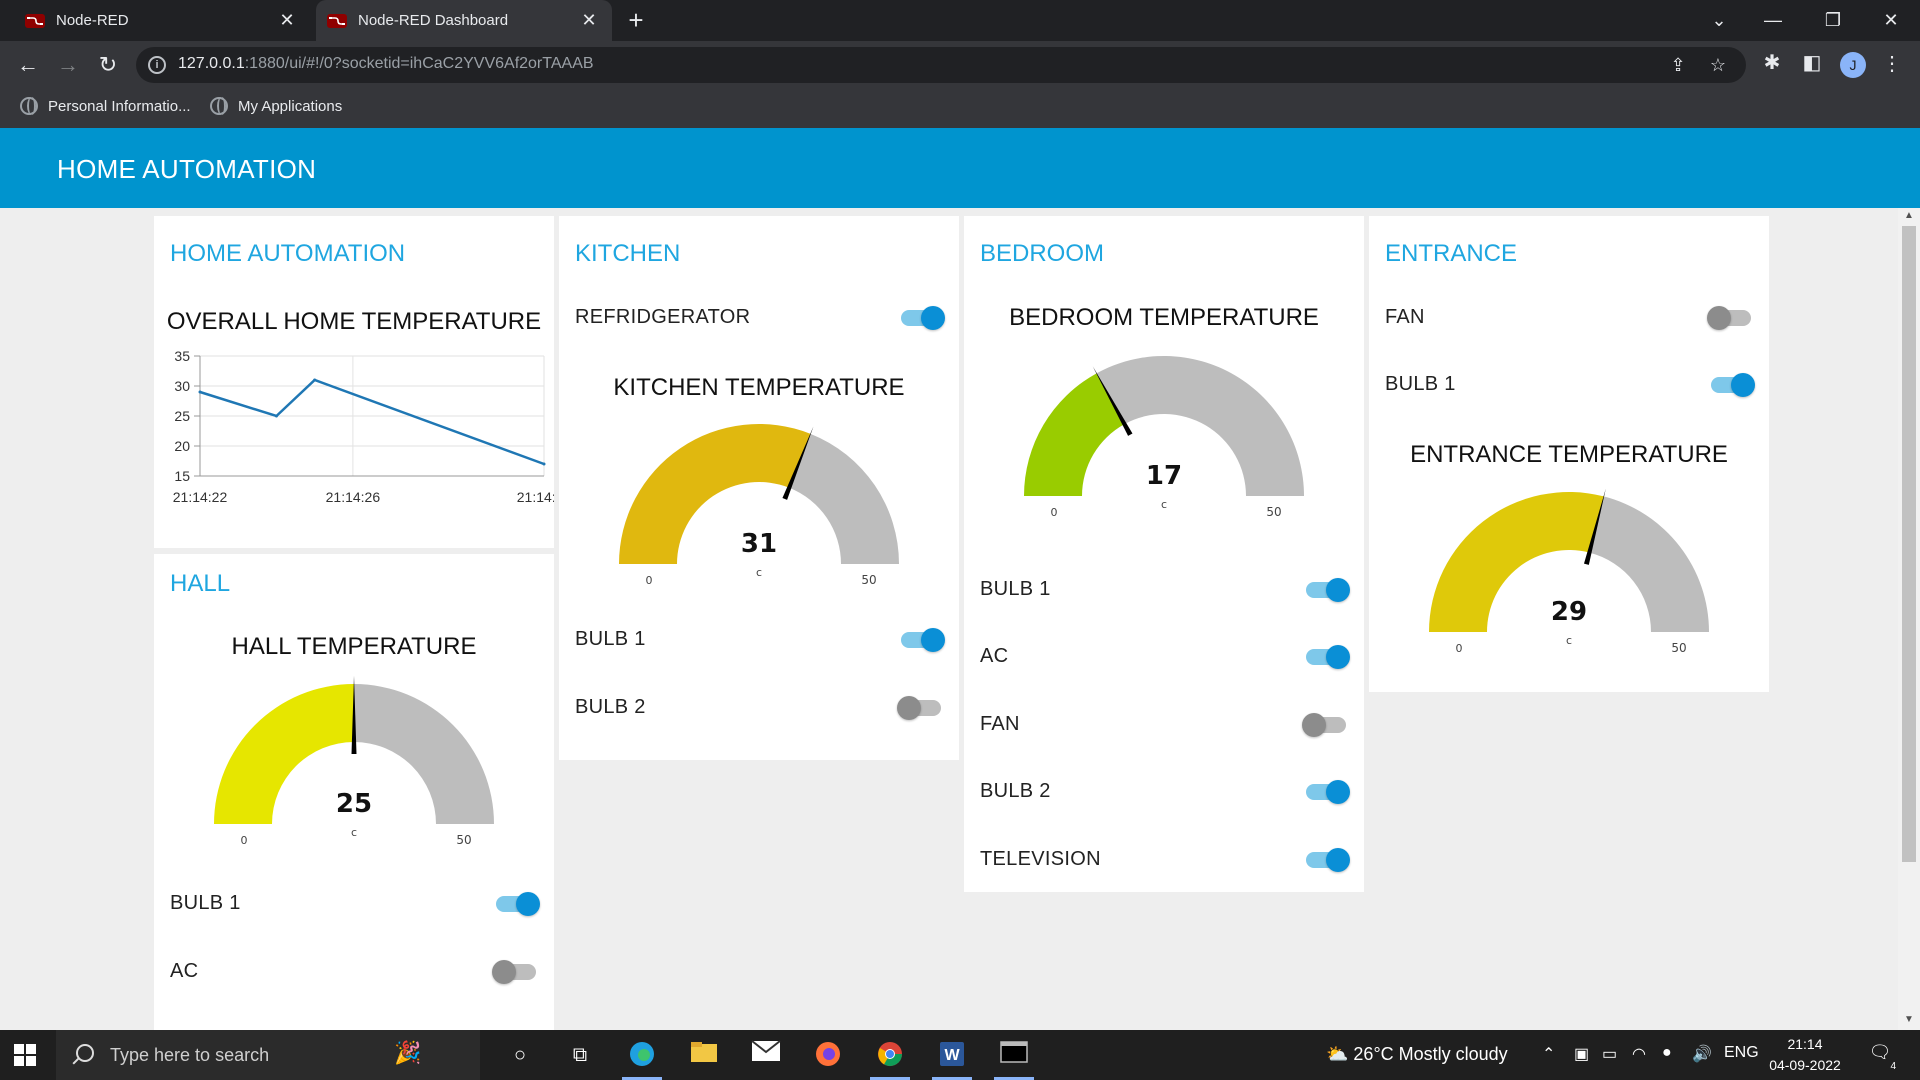  What do you see at coordinates (157, 65) in the screenshot?
I see `site-info-icon: i` at bounding box center [157, 65].